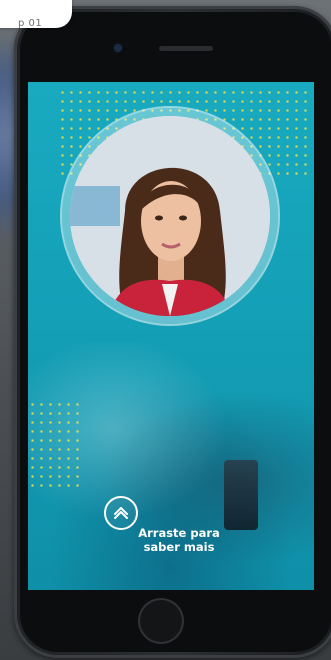 The height and width of the screenshot is (660, 331). I want to click on front-camera-icon, so click(118, 48).